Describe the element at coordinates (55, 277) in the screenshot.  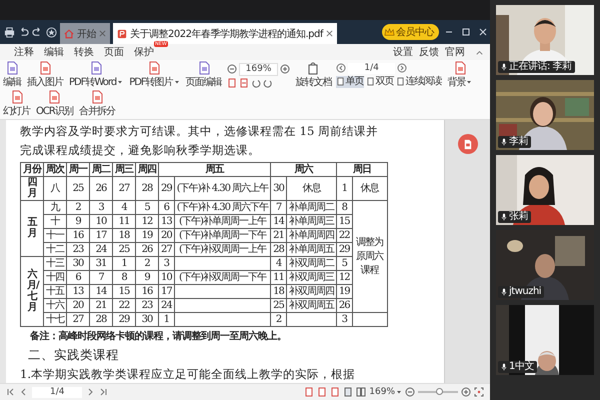
I see `table-cell: 十四` at that location.